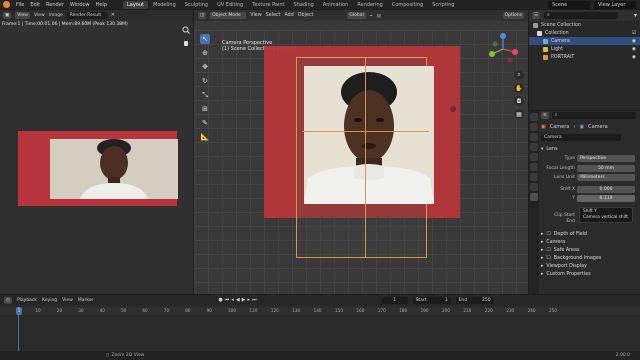 This screenshot has width=640, height=360. I want to click on outliner-search-input: ⌕, so click(581, 15).